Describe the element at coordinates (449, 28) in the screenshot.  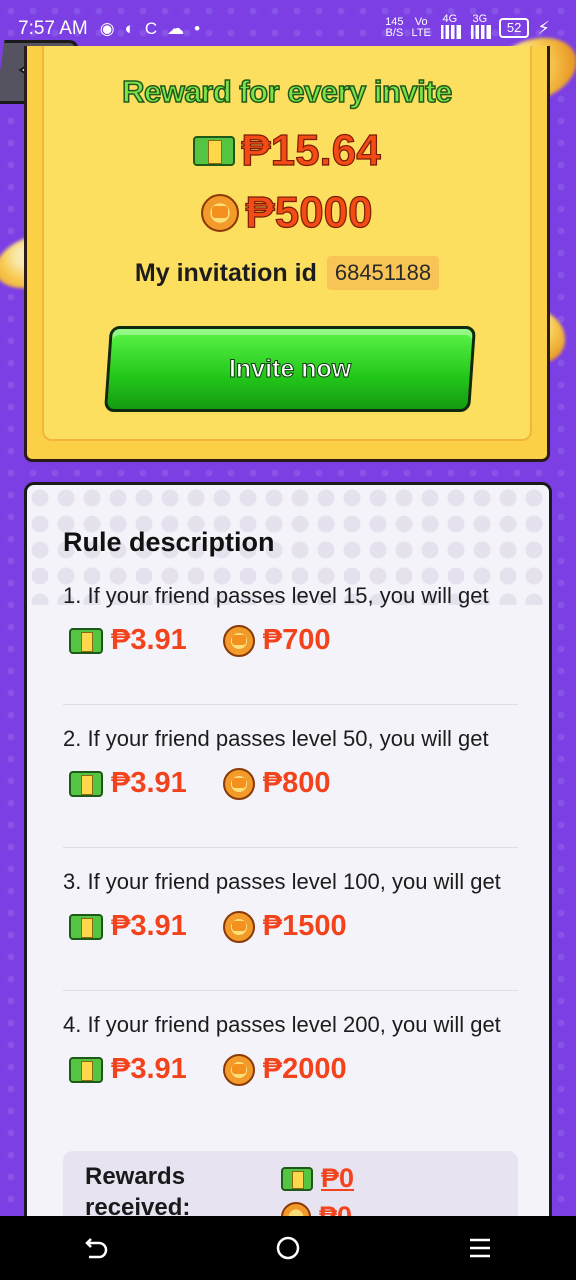
I see `signal-4g-icon: 4G` at that location.